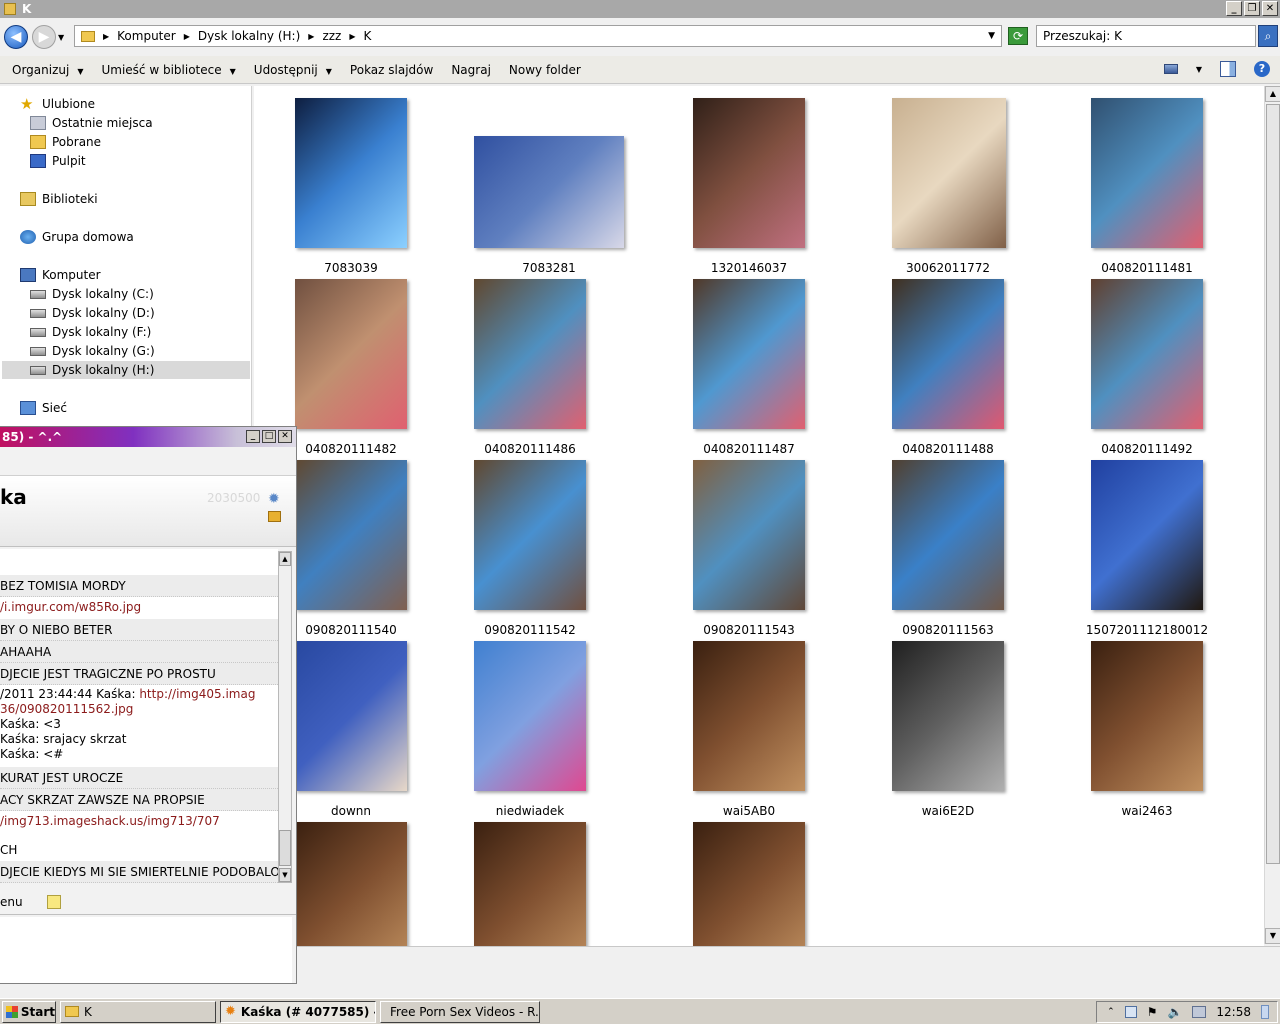 The height and width of the screenshot is (1024, 1280). Describe the element at coordinates (783, 550) in the screenshot. I see `file-thumbnail: 090820111543` at that location.